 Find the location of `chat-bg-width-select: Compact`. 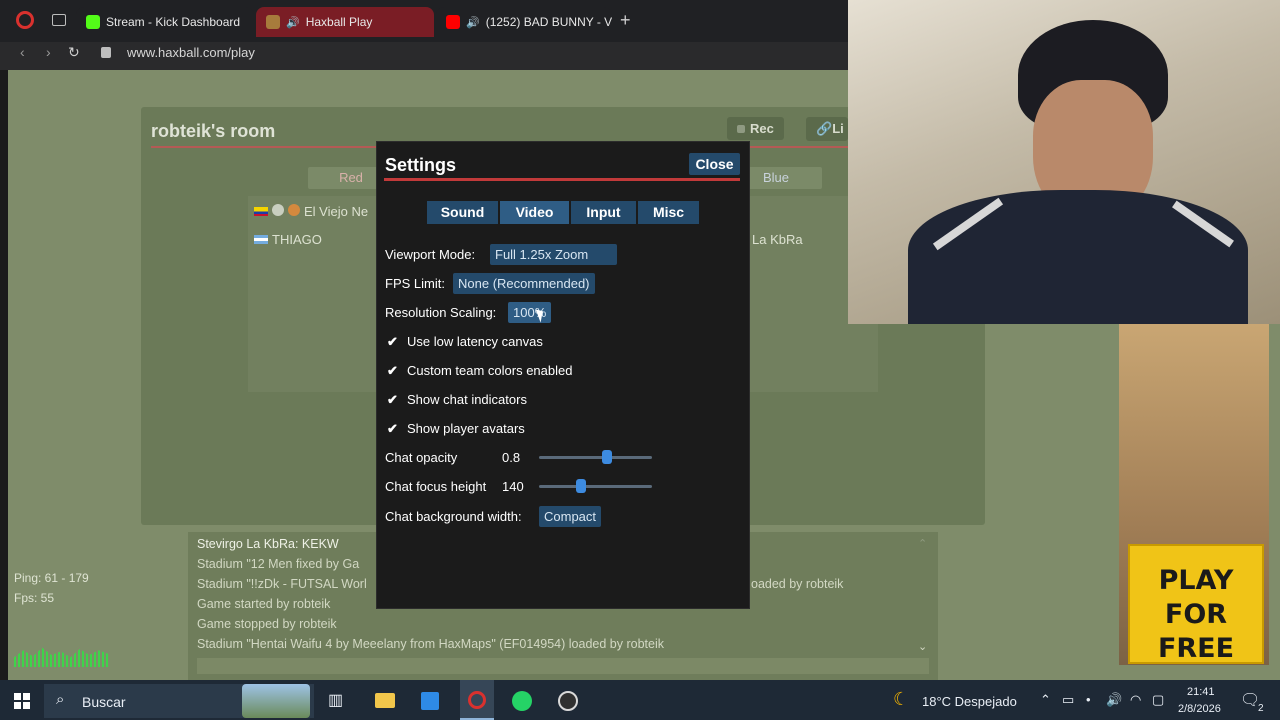

chat-bg-width-select: Compact is located at coordinates (570, 516).